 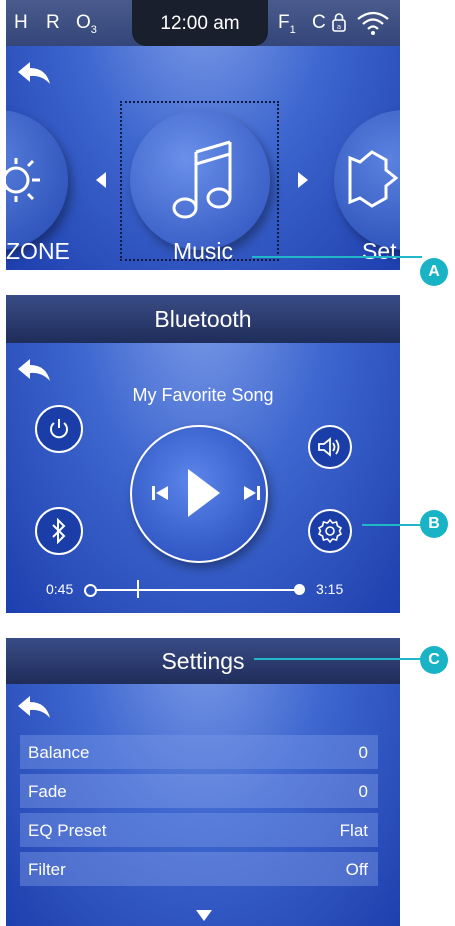 What do you see at coordinates (160, 493) in the screenshot?
I see `previous-track-icon` at bounding box center [160, 493].